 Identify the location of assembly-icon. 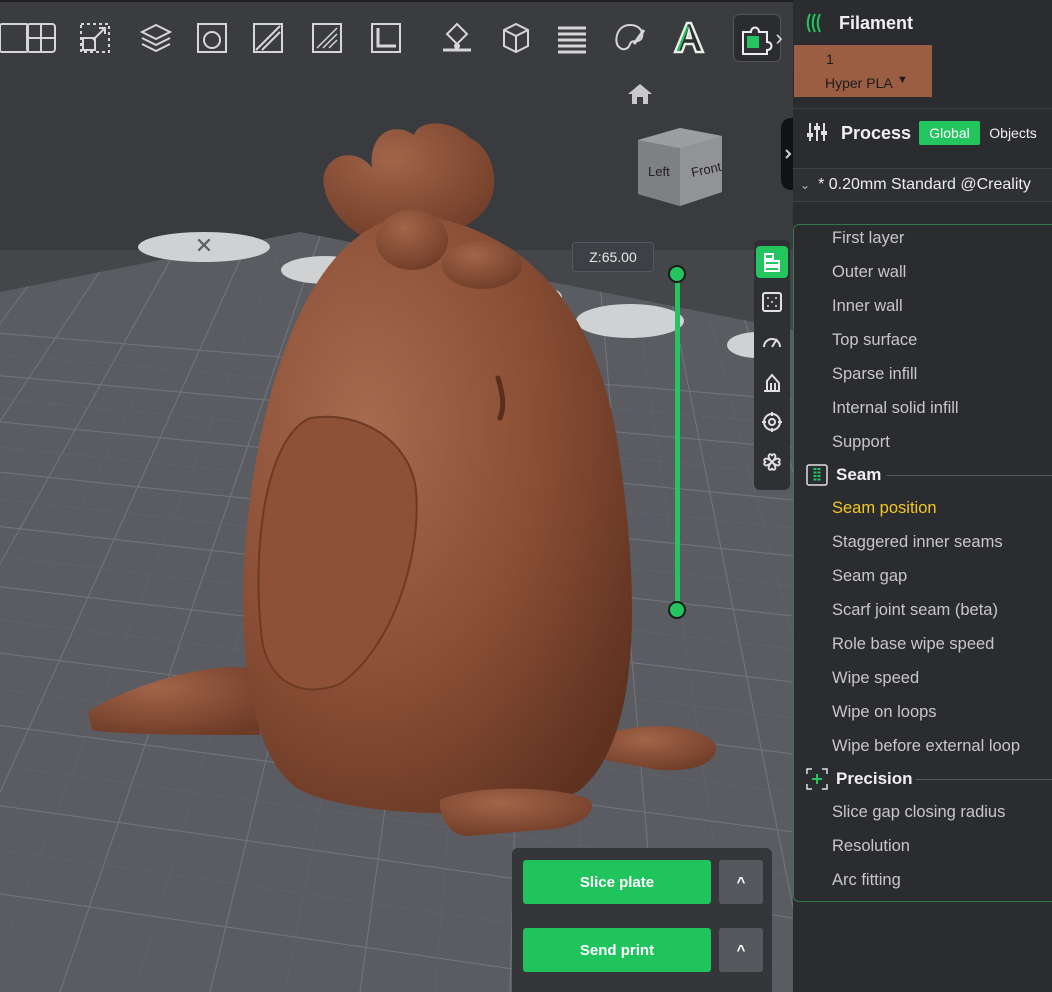
(516, 38).